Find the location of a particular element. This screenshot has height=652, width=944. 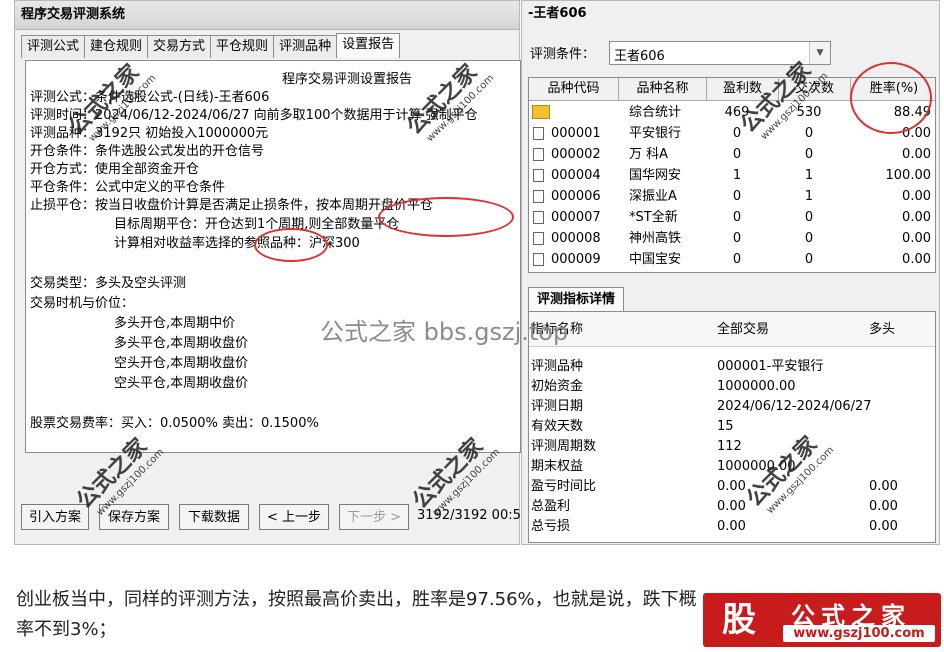

metric-value: 000001-平安银行 is located at coordinates (770, 366).